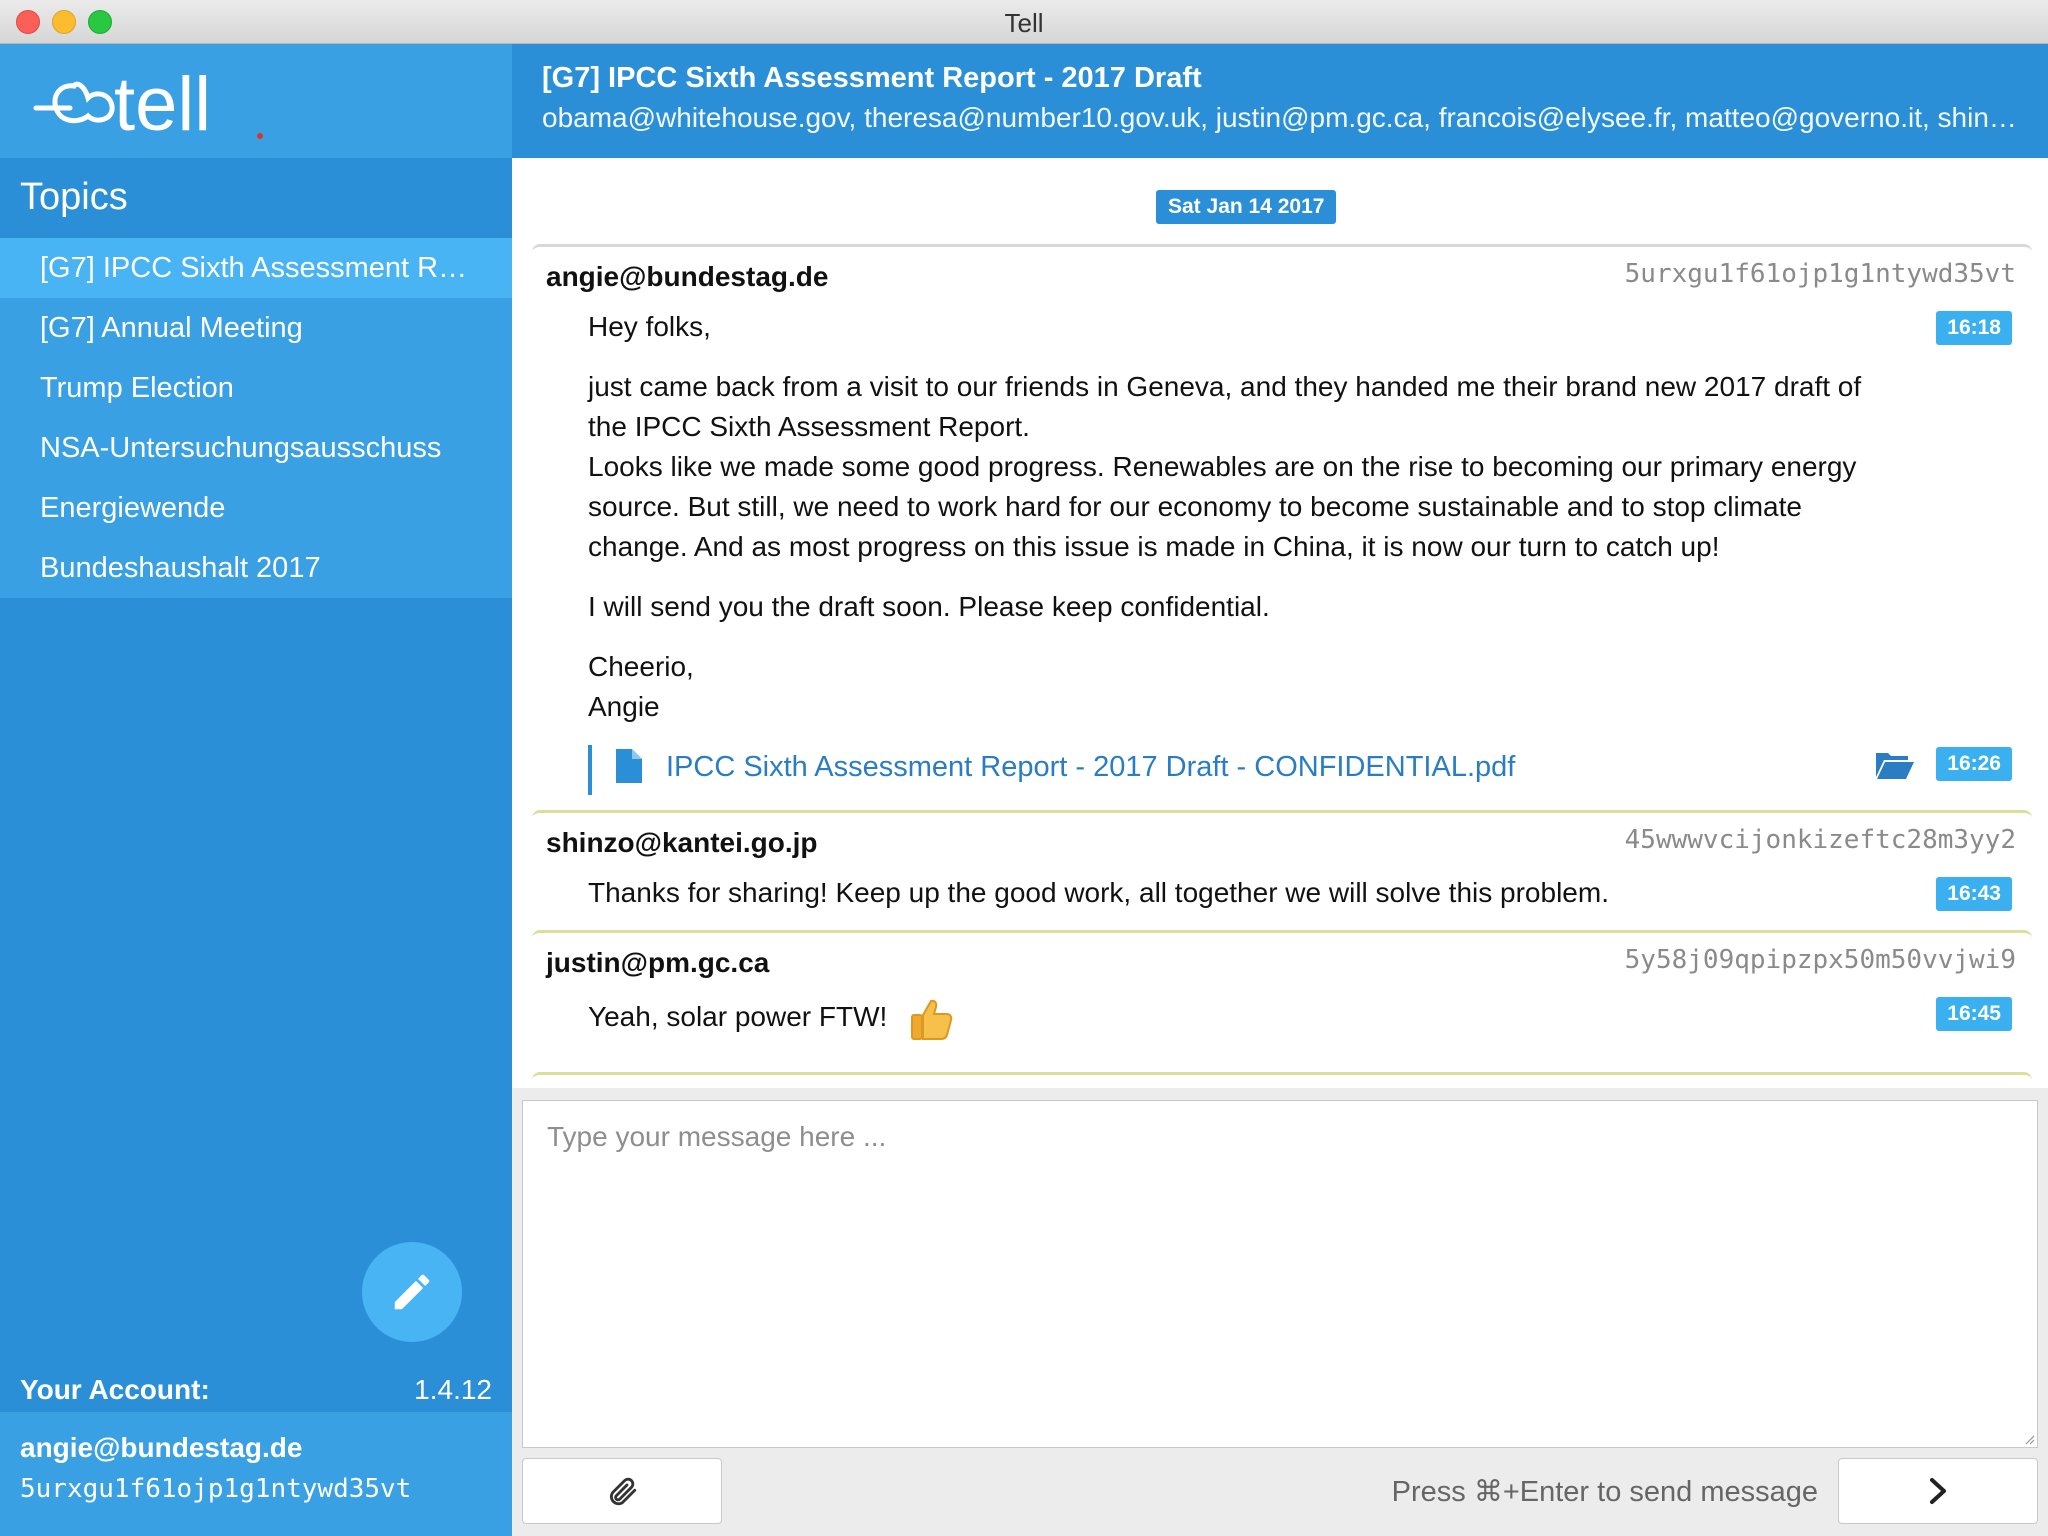  What do you see at coordinates (2029, 1439) in the screenshot?
I see `resize-grip-icon` at bounding box center [2029, 1439].